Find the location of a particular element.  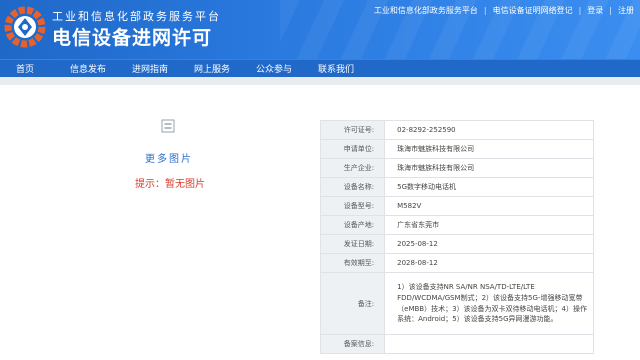

nav-news: 信息发布 is located at coordinates (88, 68).